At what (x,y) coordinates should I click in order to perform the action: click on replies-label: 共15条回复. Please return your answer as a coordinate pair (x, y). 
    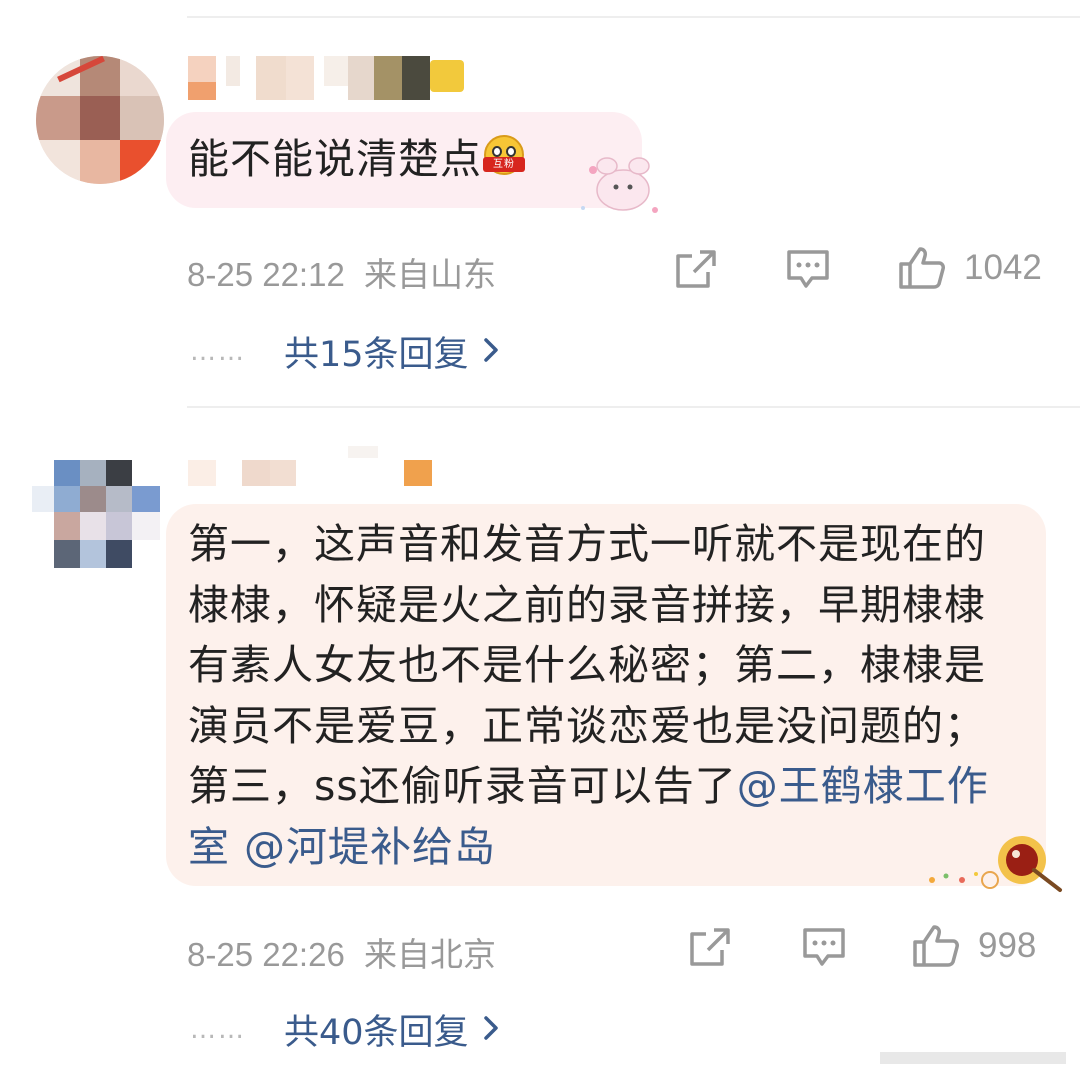
    Looking at the image, I should click on (376, 355).